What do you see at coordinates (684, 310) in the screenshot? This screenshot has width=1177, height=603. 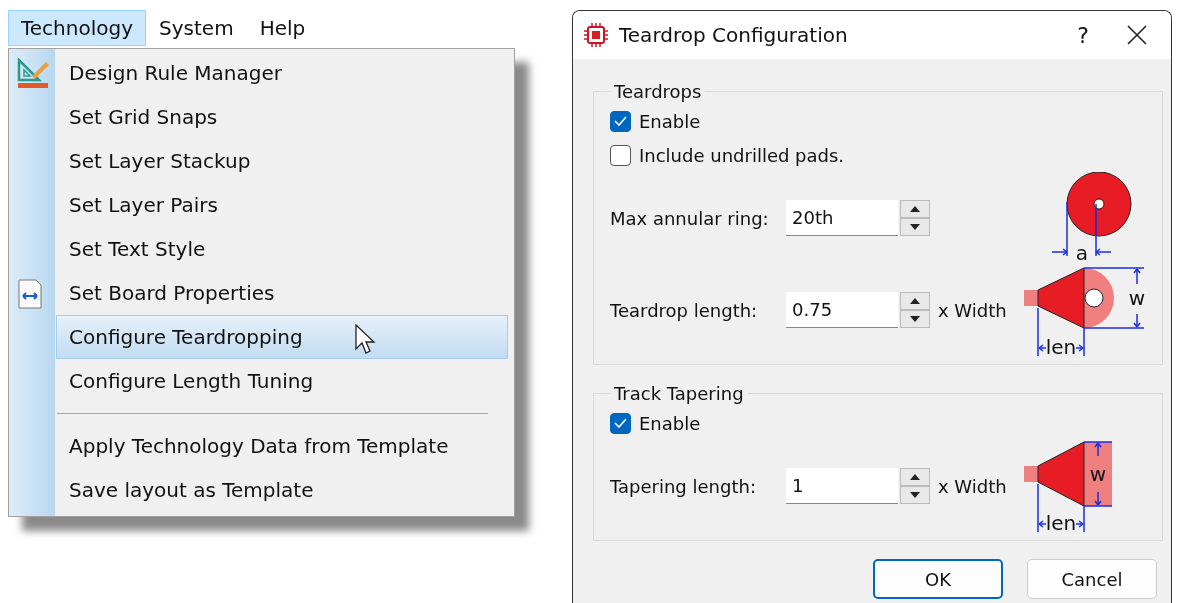 I see `field-label: Teardrop length:` at bounding box center [684, 310].